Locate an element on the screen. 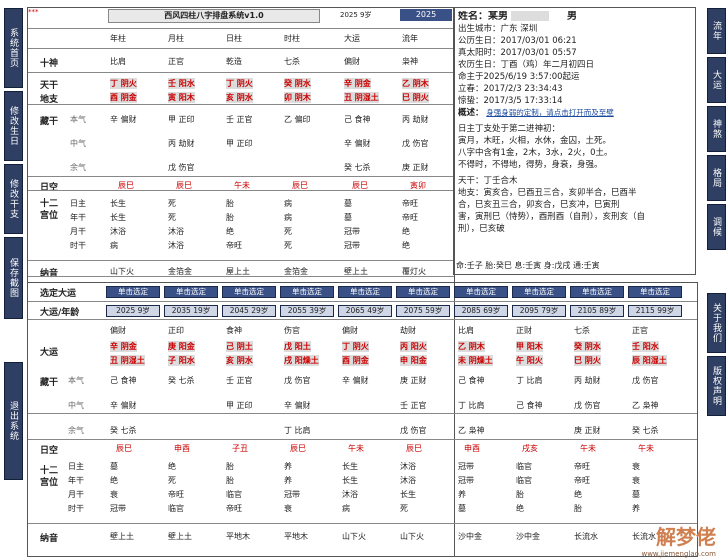  dayun-zhong: 丁 比肩 is located at coordinates (471, 405).